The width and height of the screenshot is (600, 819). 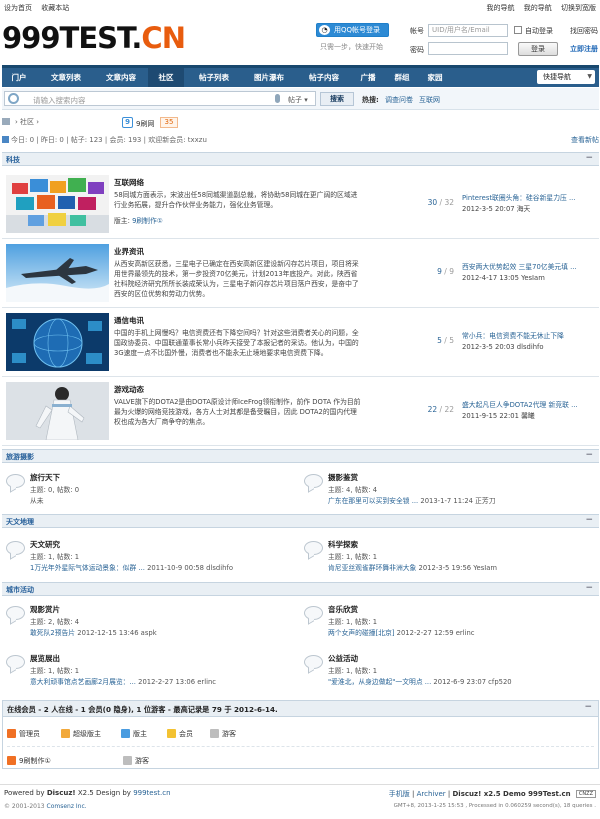 What do you see at coordinates (94, 38) in the screenshot?
I see `site-logo: 999TEST.CN` at bounding box center [94, 38].